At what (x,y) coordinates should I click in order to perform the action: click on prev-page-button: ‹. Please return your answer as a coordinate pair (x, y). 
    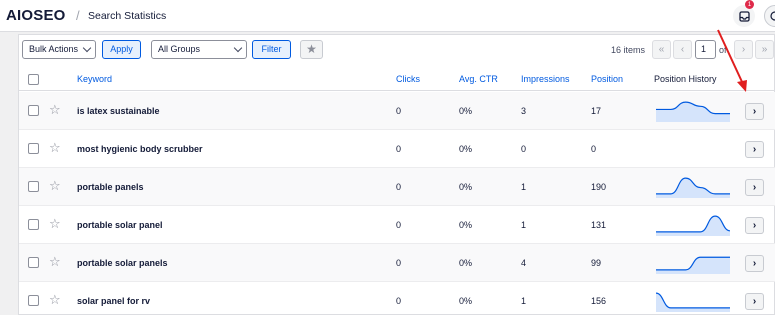
    Looking at the image, I should click on (682, 49).